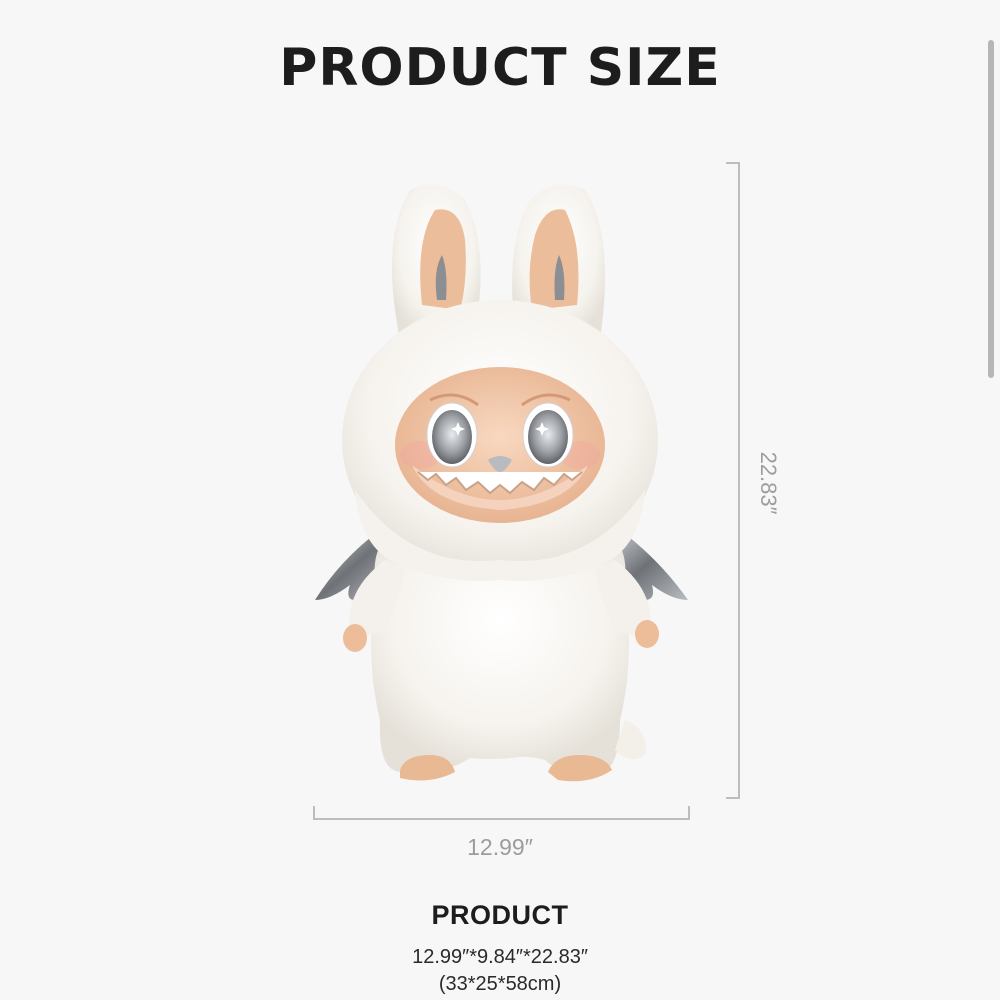 The width and height of the screenshot is (1000, 1000). I want to click on product-size-cm: (33*25*58cm), so click(500, 984).